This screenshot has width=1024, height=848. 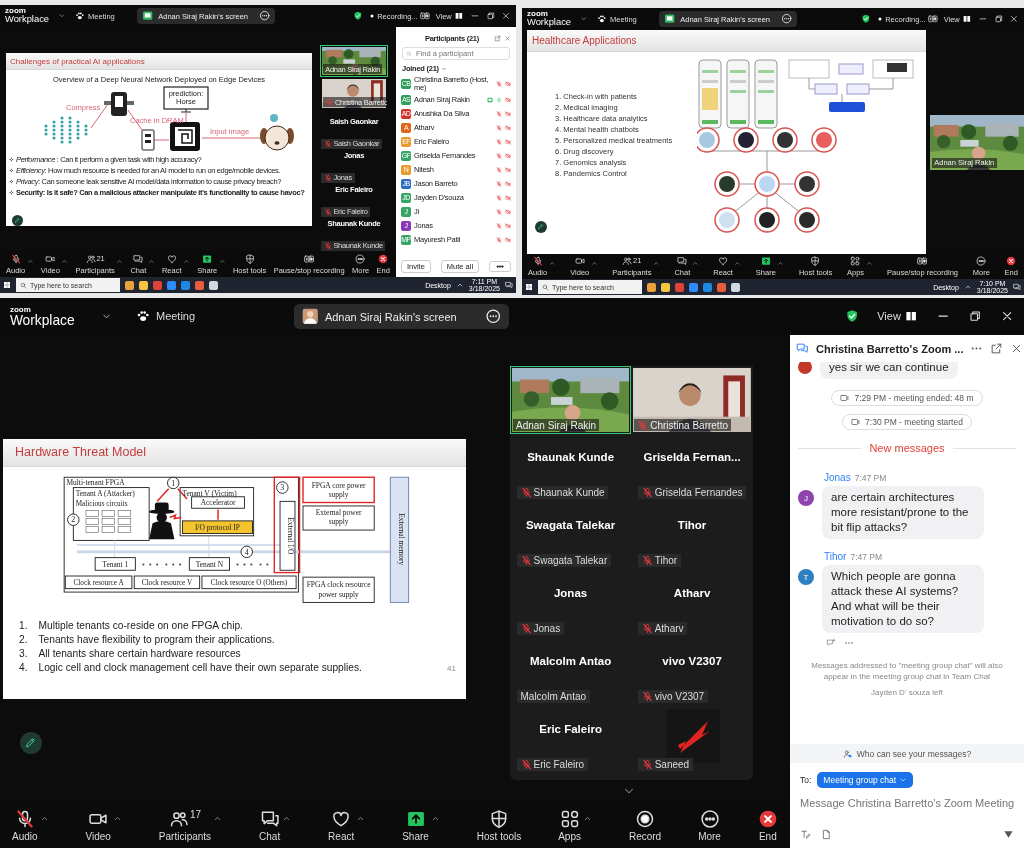 I want to click on format-icon, so click(x=805, y=834).